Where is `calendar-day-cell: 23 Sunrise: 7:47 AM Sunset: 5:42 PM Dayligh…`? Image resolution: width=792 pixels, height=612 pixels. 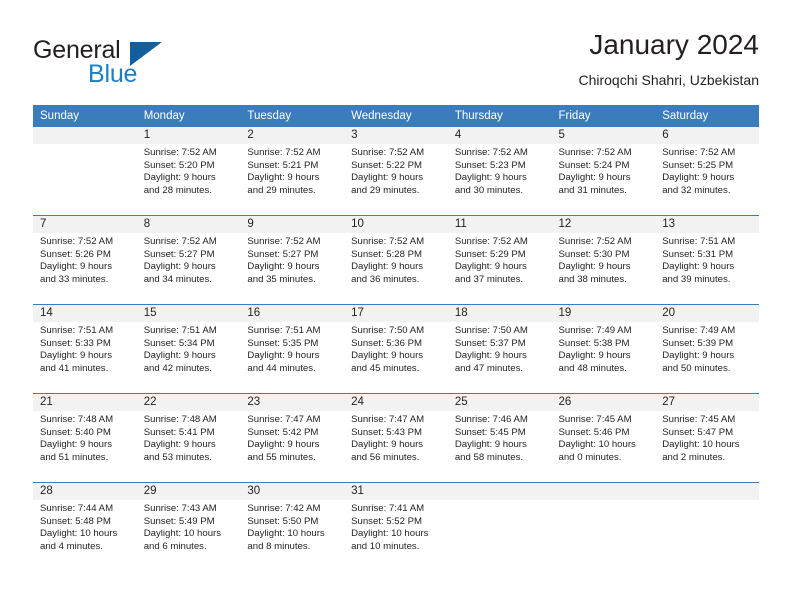 calendar-day-cell: 23 Sunrise: 7:47 AM Sunset: 5:42 PM Dayligh… is located at coordinates (292, 438).